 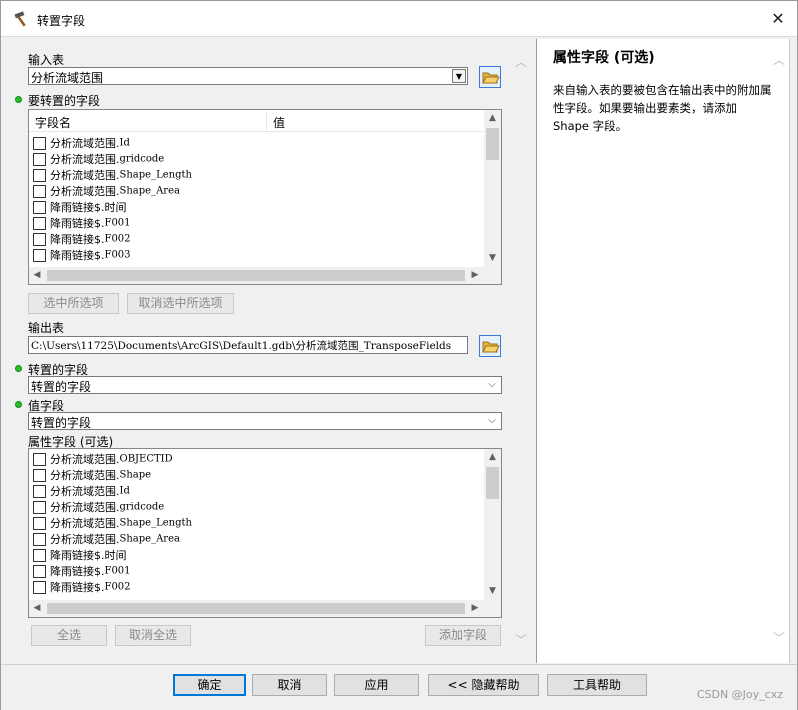 What do you see at coordinates (46, 328) in the screenshot?
I see `output-table-label: 输出表` at bounding box center [46, 328].